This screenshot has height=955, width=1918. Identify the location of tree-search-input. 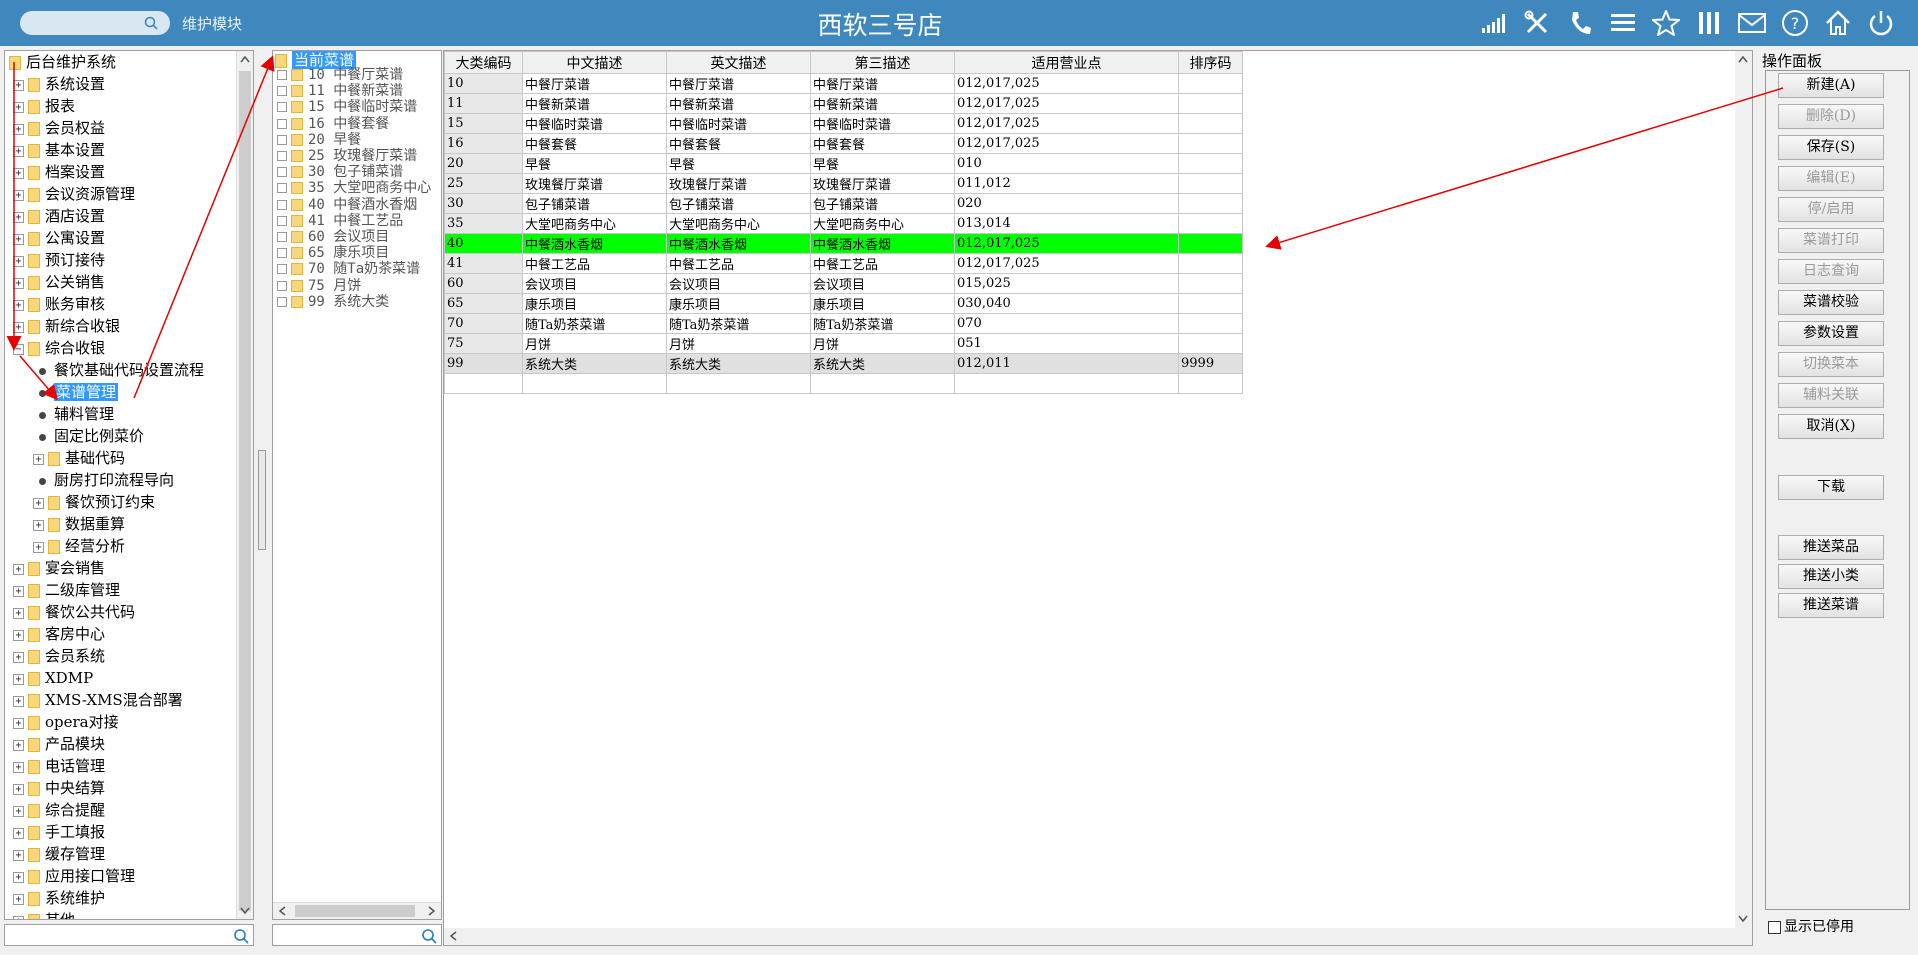
(129, 935).